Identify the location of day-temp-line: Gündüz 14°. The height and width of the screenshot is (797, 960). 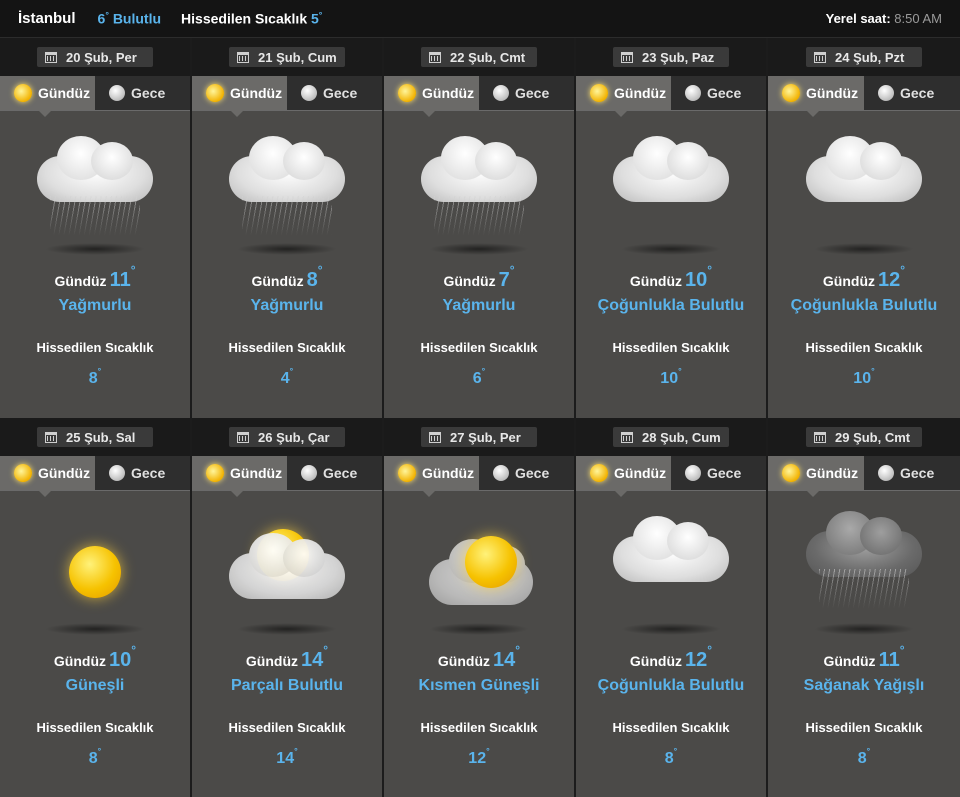
(479, 657).